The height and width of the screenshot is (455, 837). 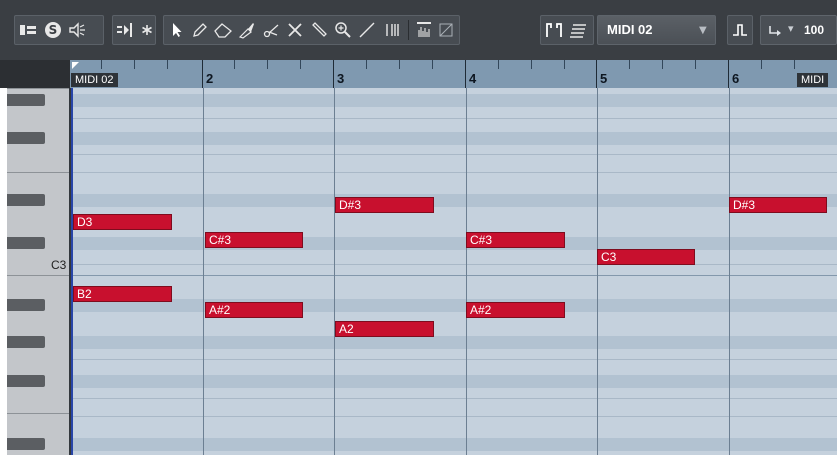 What do you see at coordinates (147, 30) in the screenshot?
I see `auto-select-options-button` at bounding box center [147, 30].